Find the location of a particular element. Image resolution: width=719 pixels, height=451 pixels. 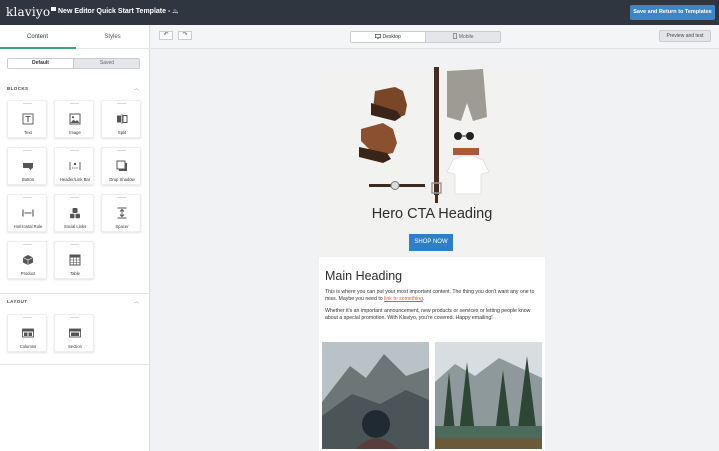

sidebar-tabs: Content Styles is located at coordinates (75, 37).